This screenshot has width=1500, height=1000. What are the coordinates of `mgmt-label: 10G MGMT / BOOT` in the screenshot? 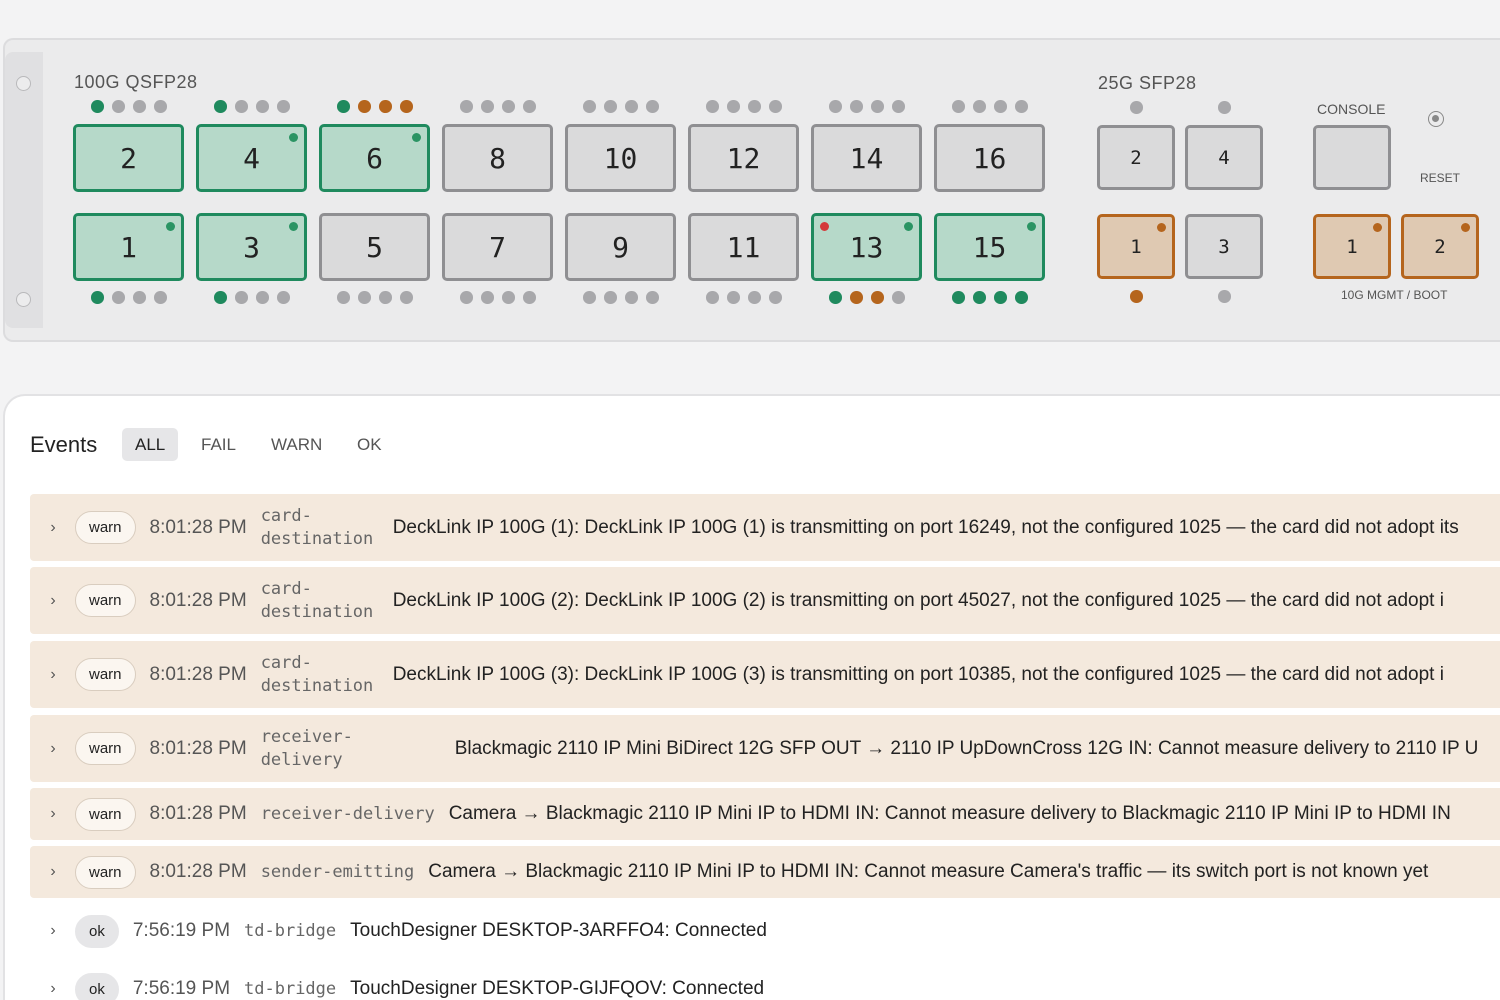 It's located at (1394, 295).